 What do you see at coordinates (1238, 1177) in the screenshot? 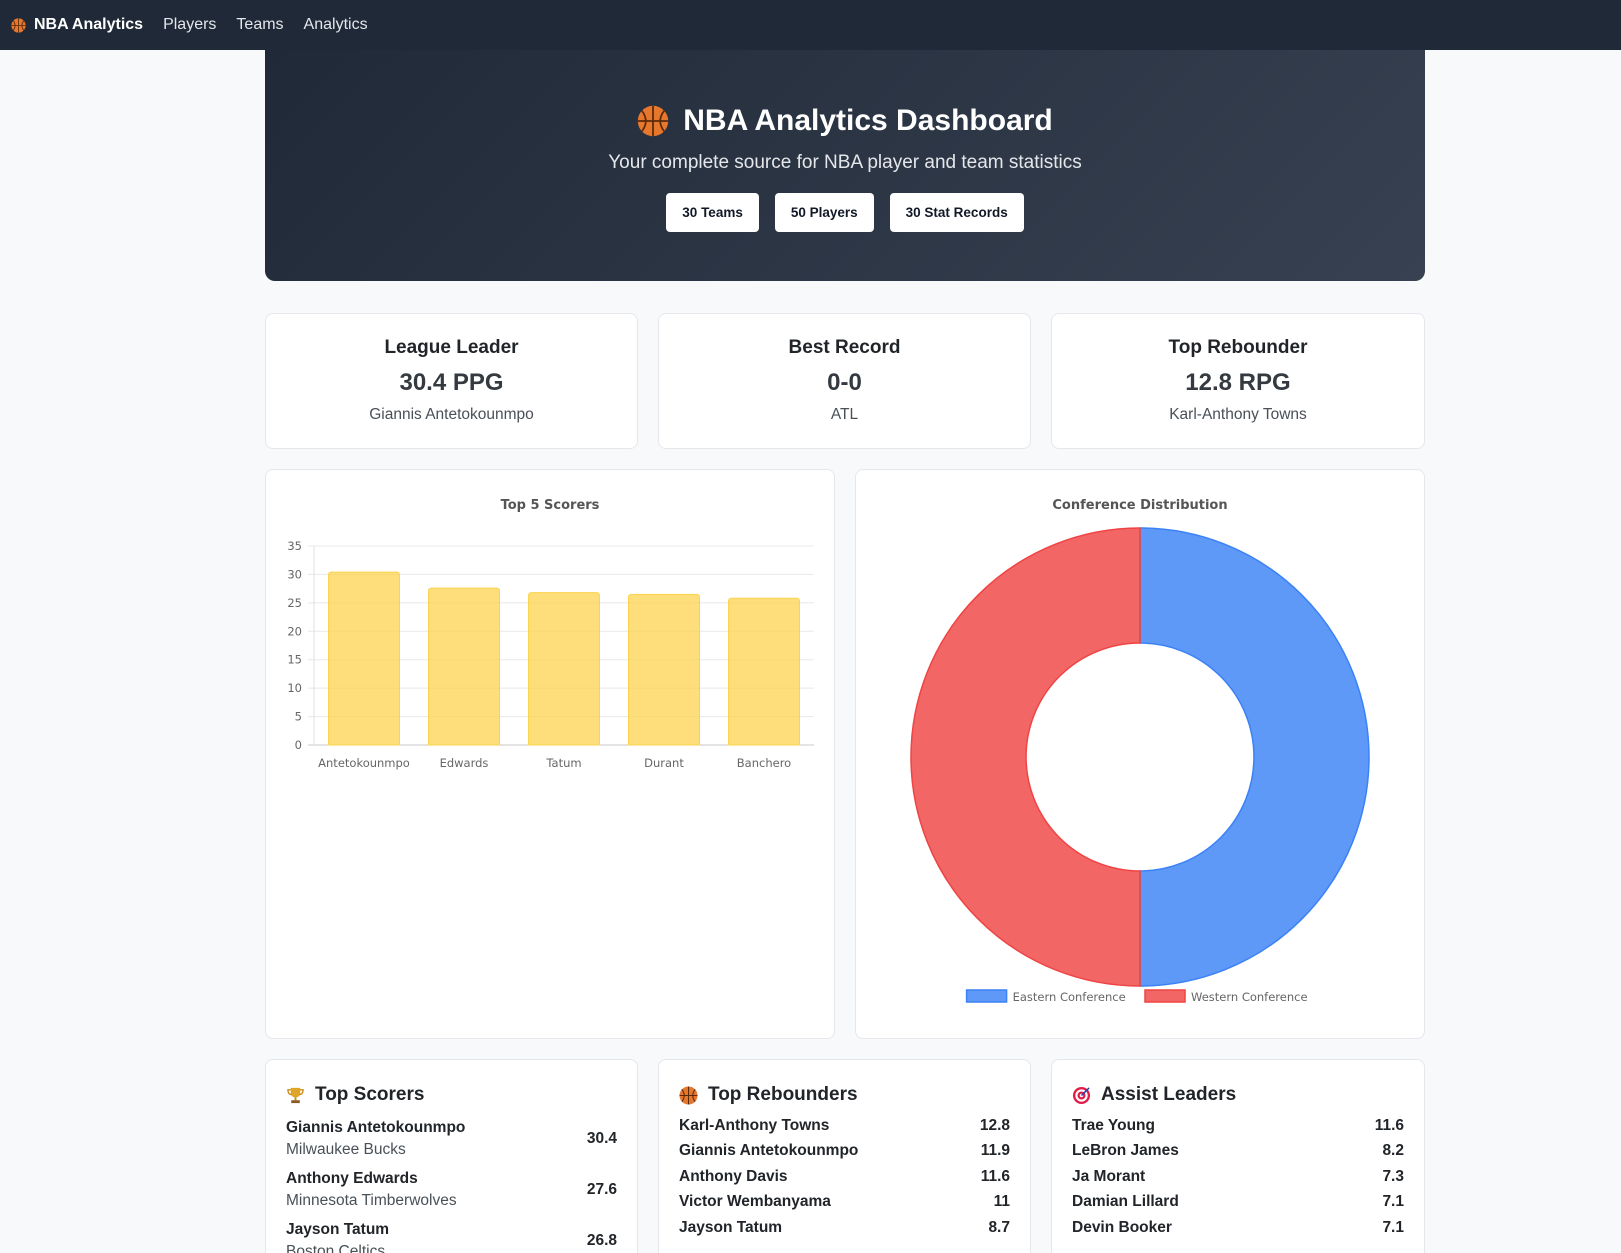
I see `list-item: Ja Morant 7.3` at bounding box center [1238, 1177].